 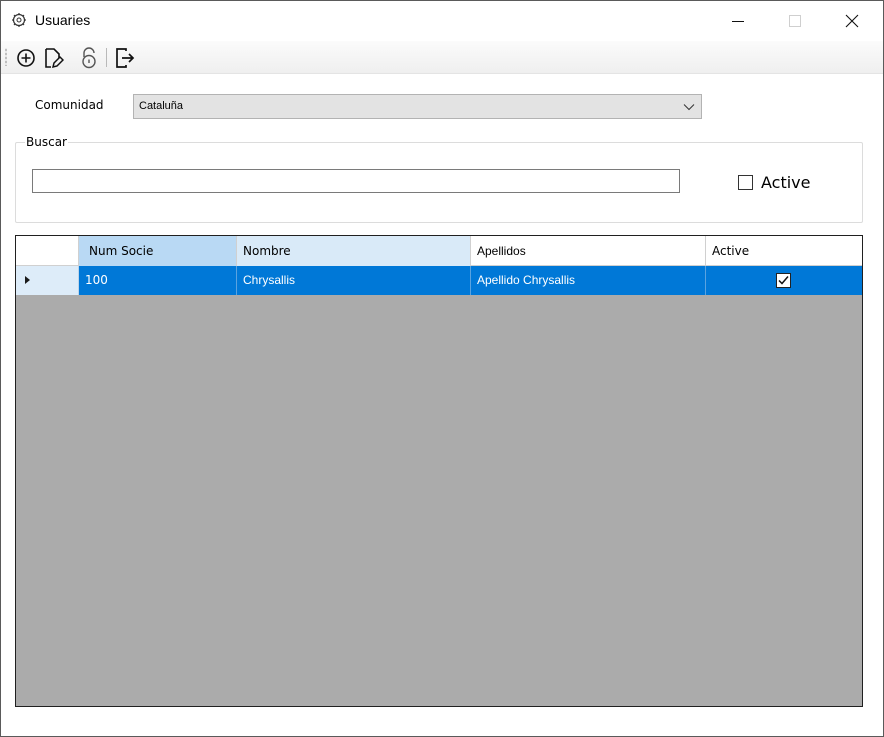 I want to click on comunidad-label: Comunidad, so click(x=69, y=105).